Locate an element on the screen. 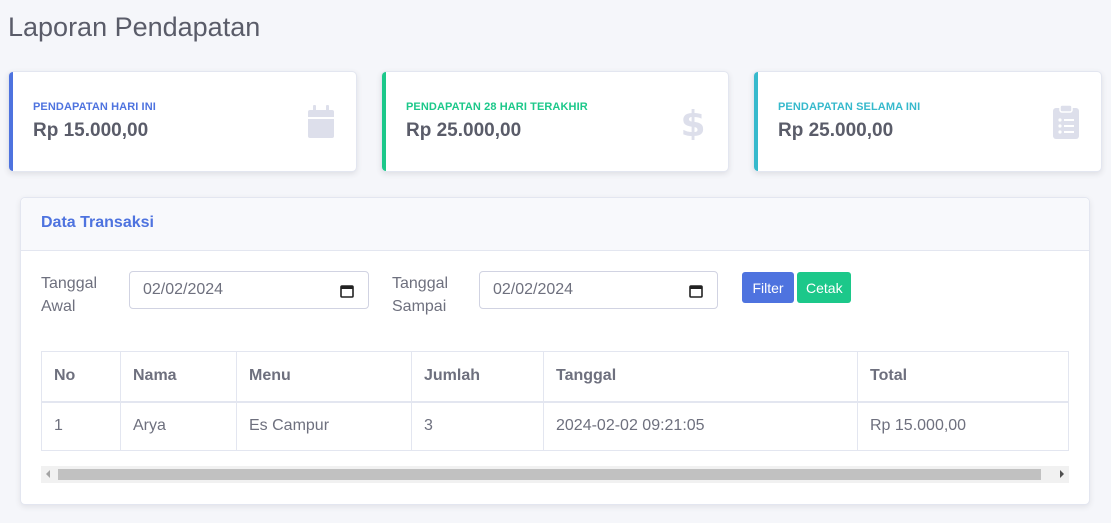 This screenshot has height=523, width=1111. stat-label: PENDAPATAN SELAMA INI is located at coordinates (849, 107).